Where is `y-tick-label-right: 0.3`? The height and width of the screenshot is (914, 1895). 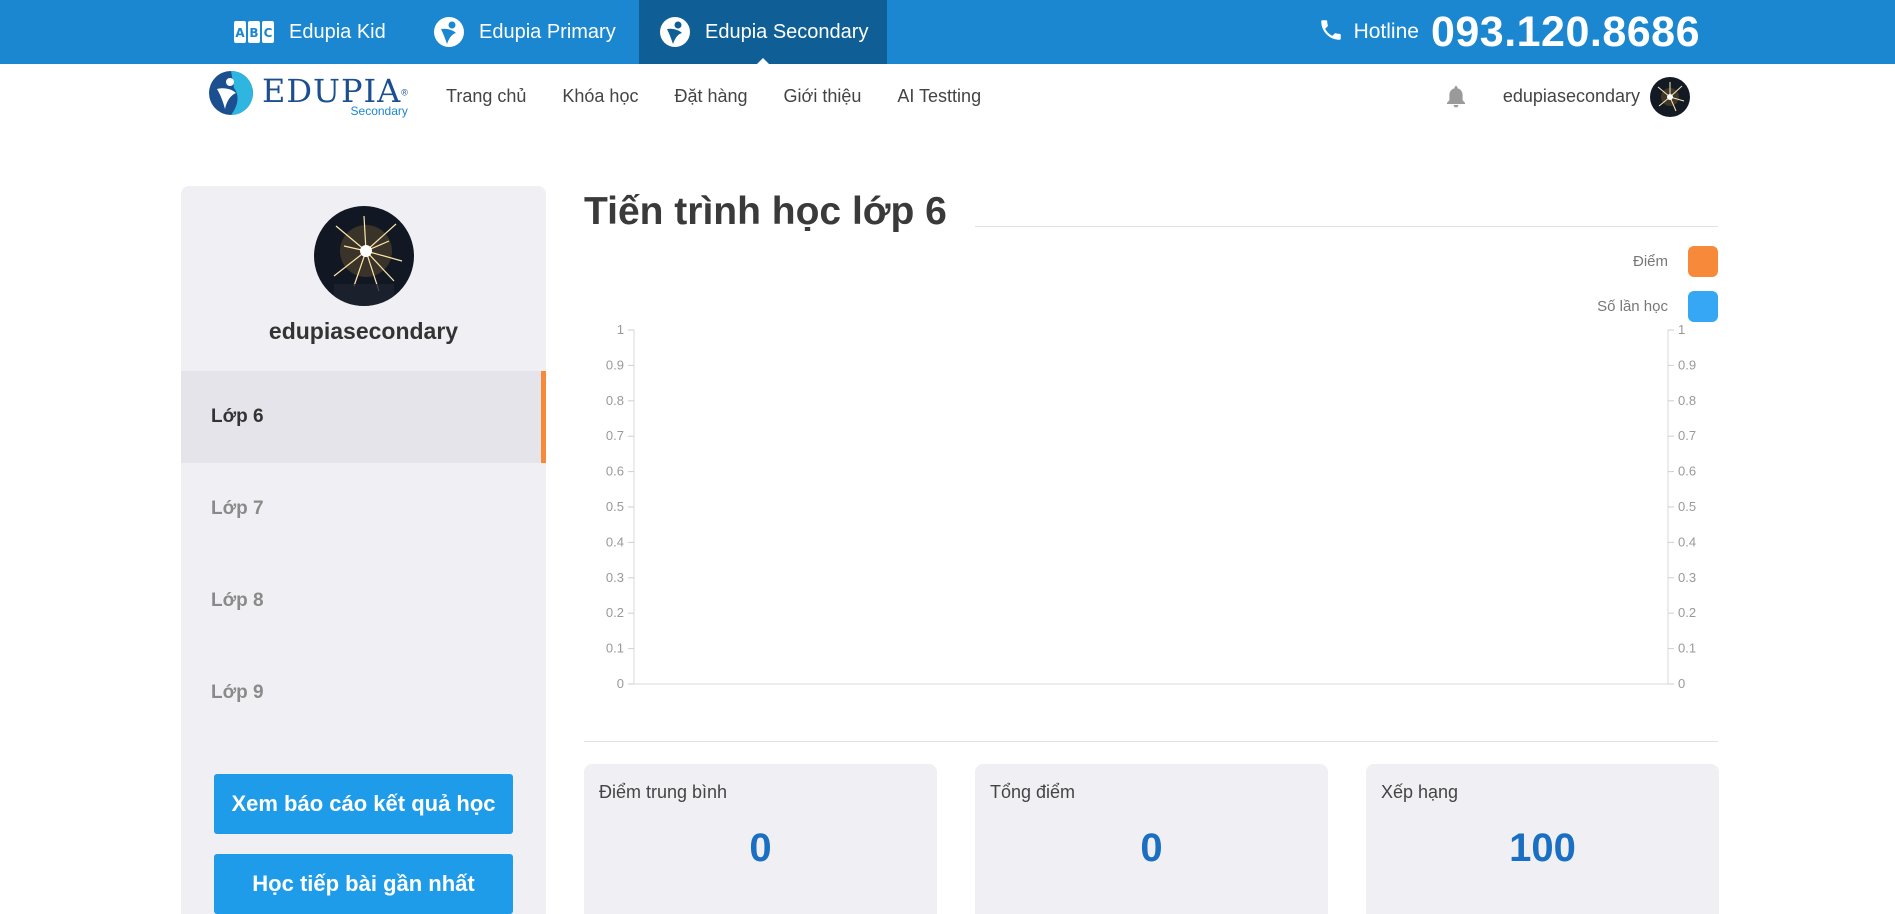
y-tick-label-right: 0.3 is located at coordinates (1687, 577).